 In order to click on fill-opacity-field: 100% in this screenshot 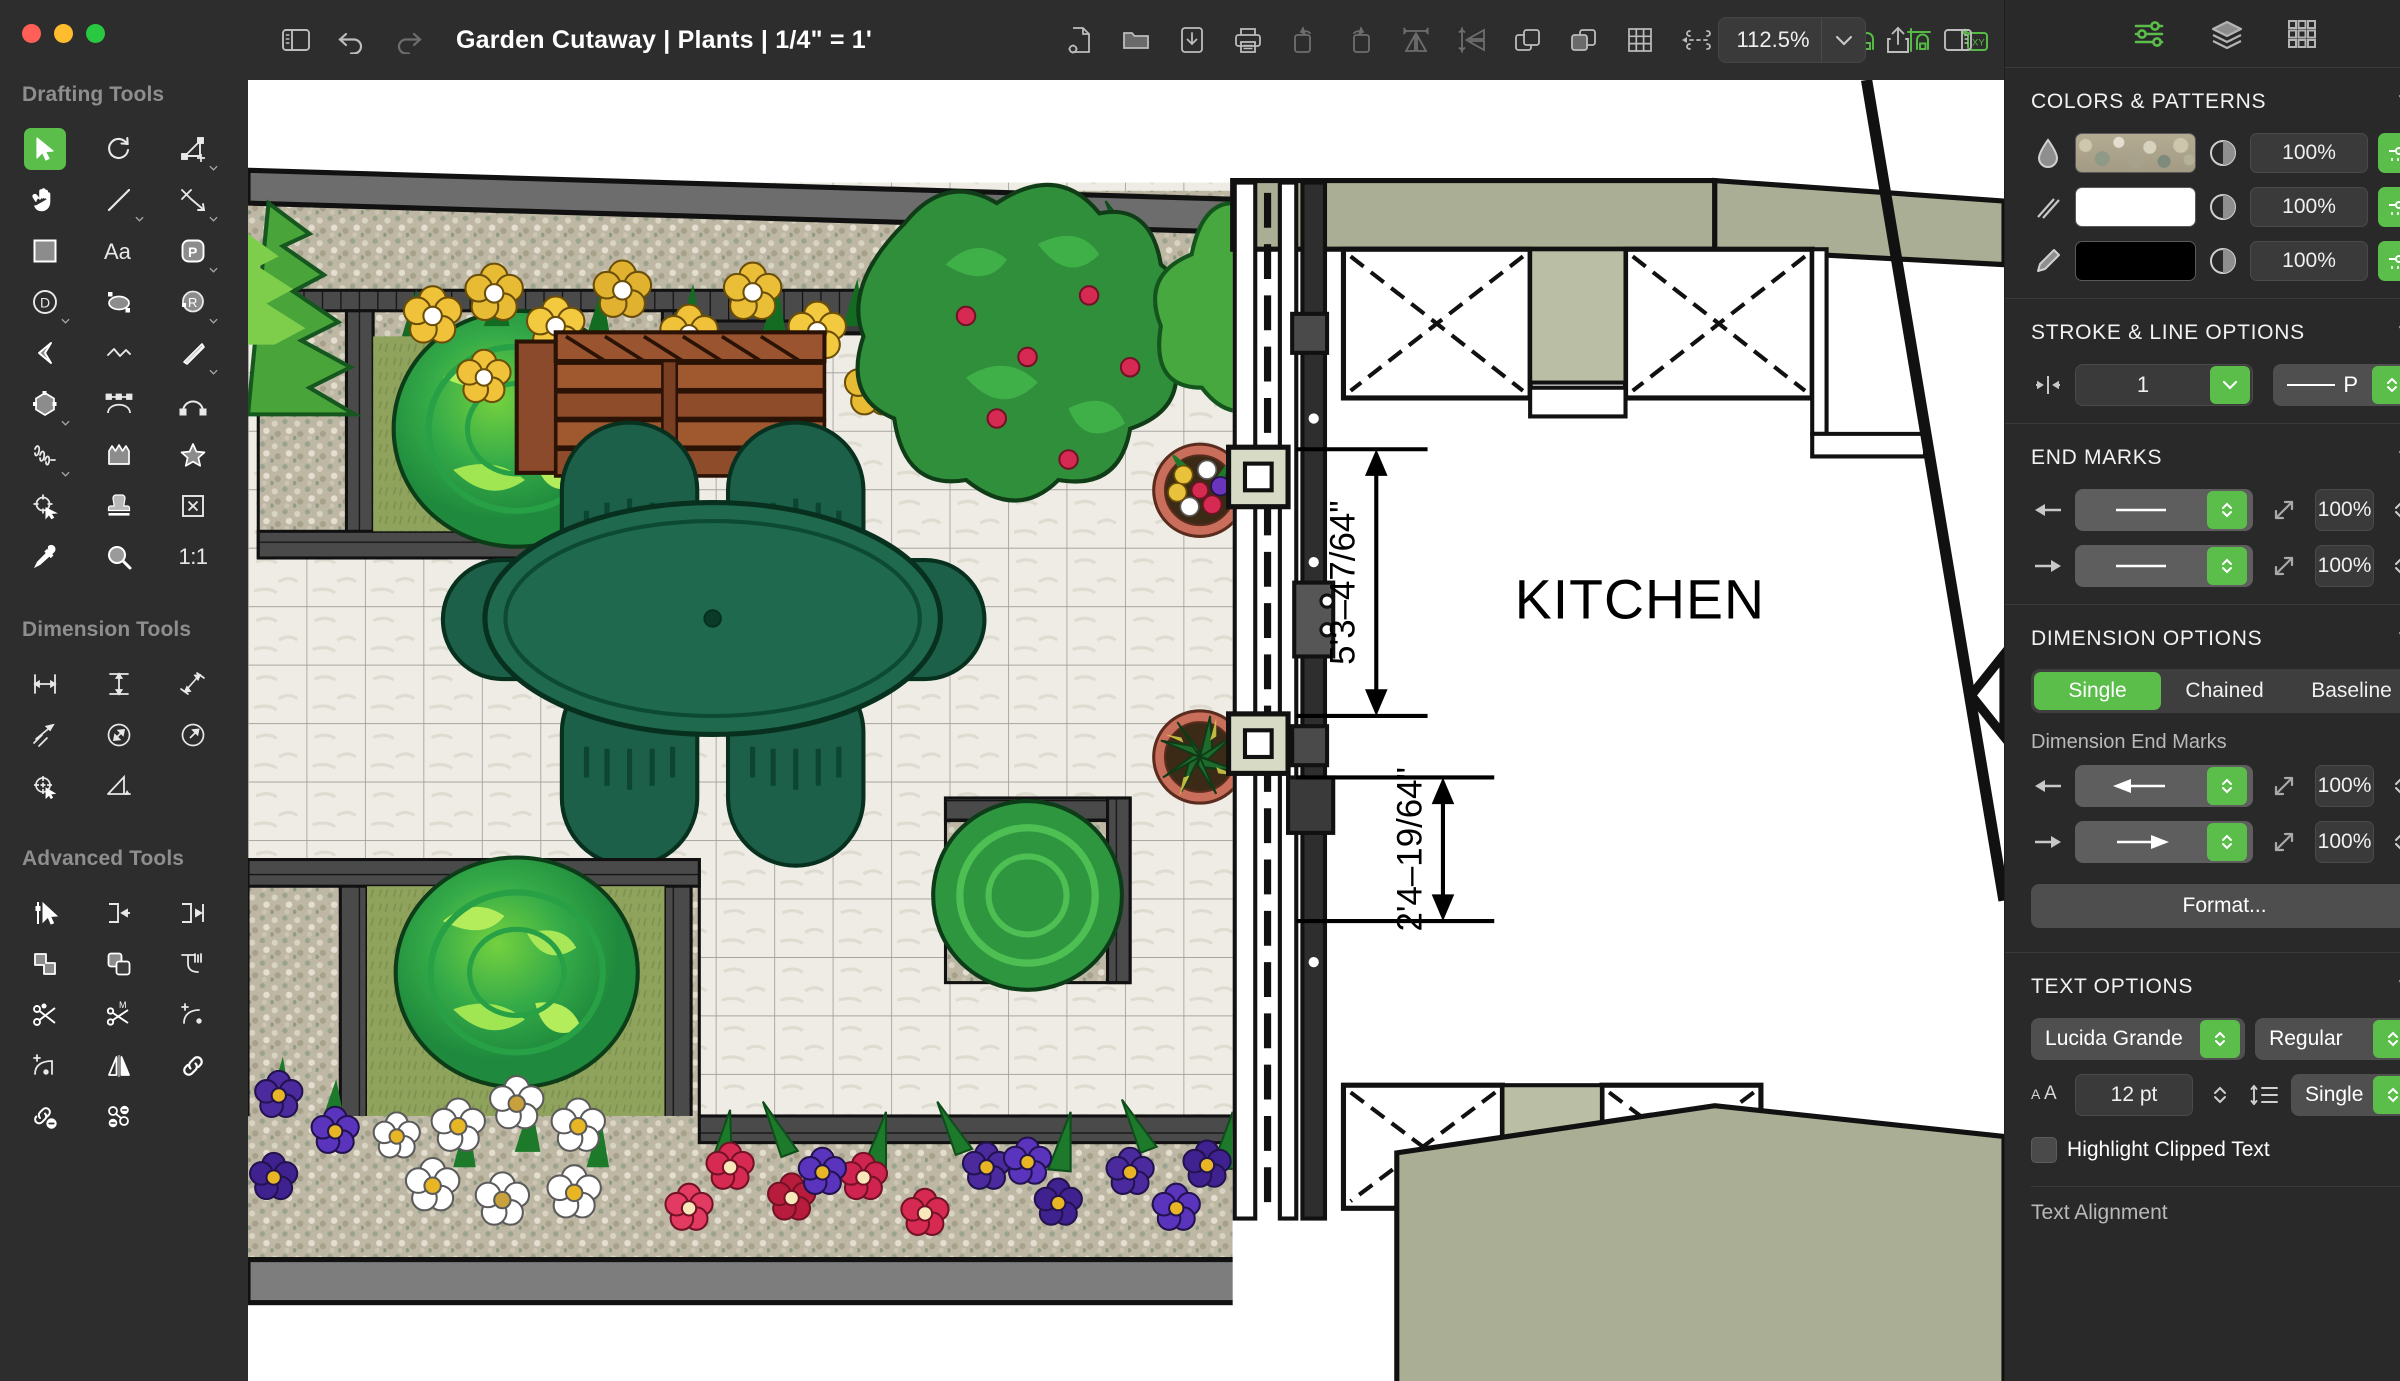, I will do `click(2309, 153)`.